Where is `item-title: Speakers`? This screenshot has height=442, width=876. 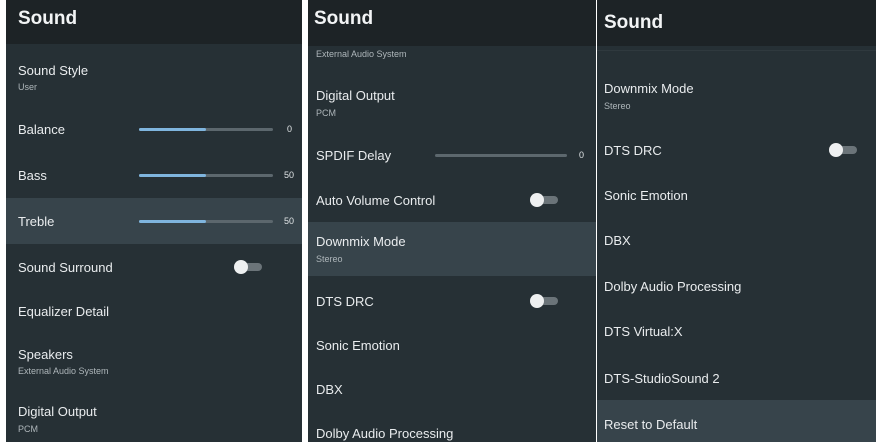 item-title: Speakers is located at coordinates (45, 354).